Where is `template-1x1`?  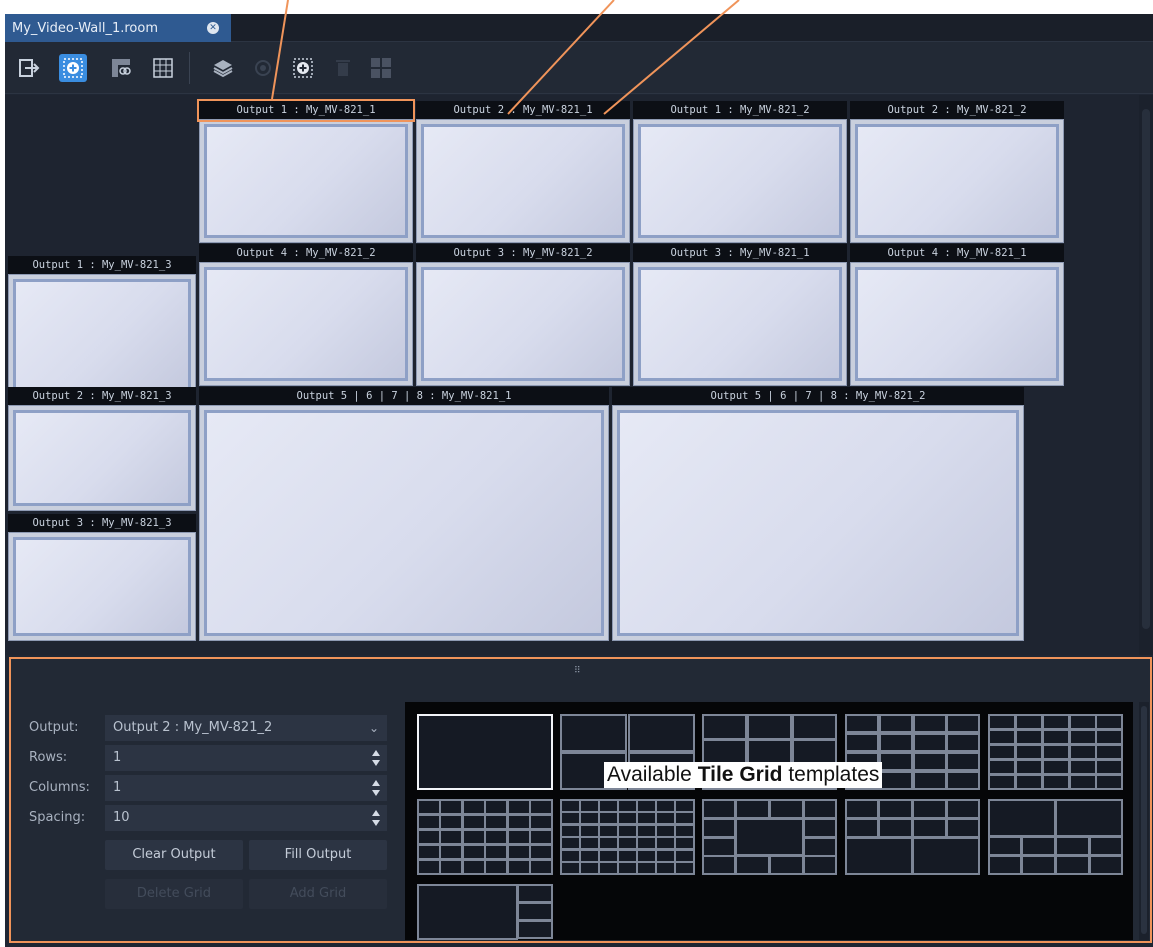 template-1x1 is located at coordinates (485, 752).